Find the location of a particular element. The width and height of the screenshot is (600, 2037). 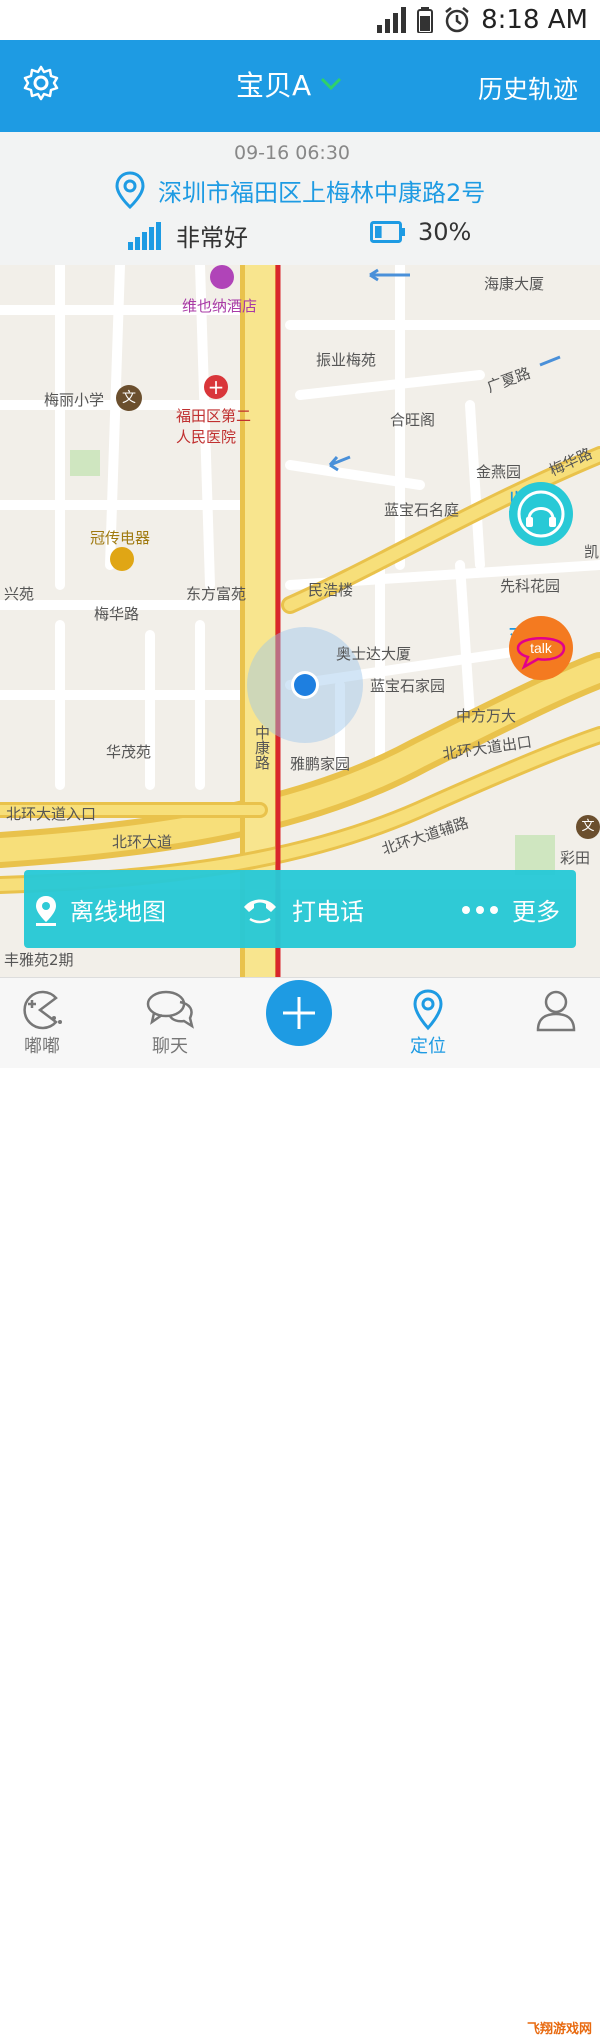

more-dots-icon is located at coordinates (480, 909).